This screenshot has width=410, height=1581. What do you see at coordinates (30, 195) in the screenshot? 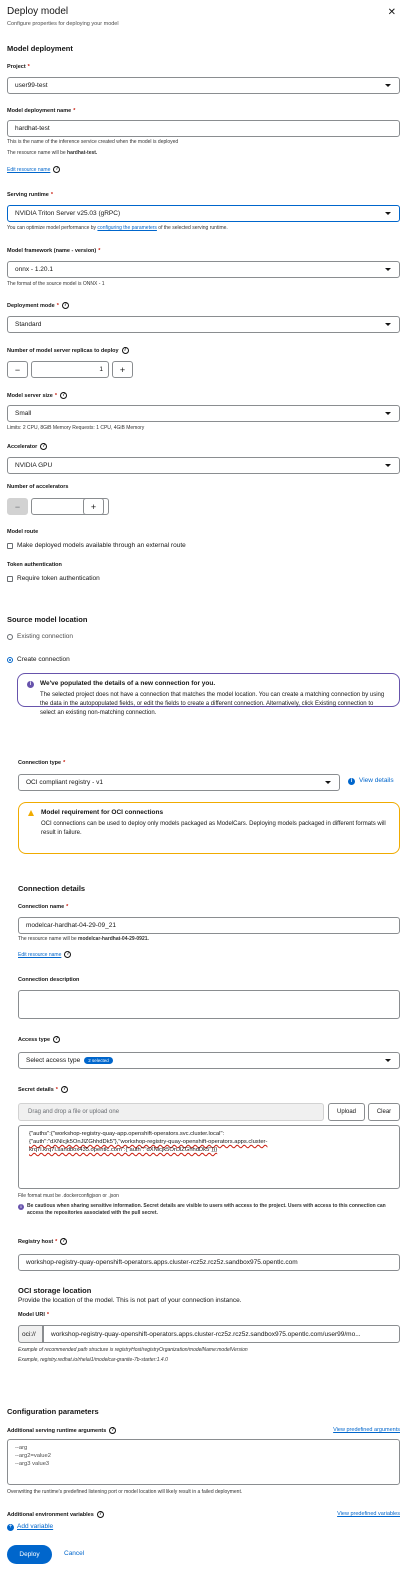
I see `serving-runtime-label: Serving runtime *` at bounding box center [30, 195].